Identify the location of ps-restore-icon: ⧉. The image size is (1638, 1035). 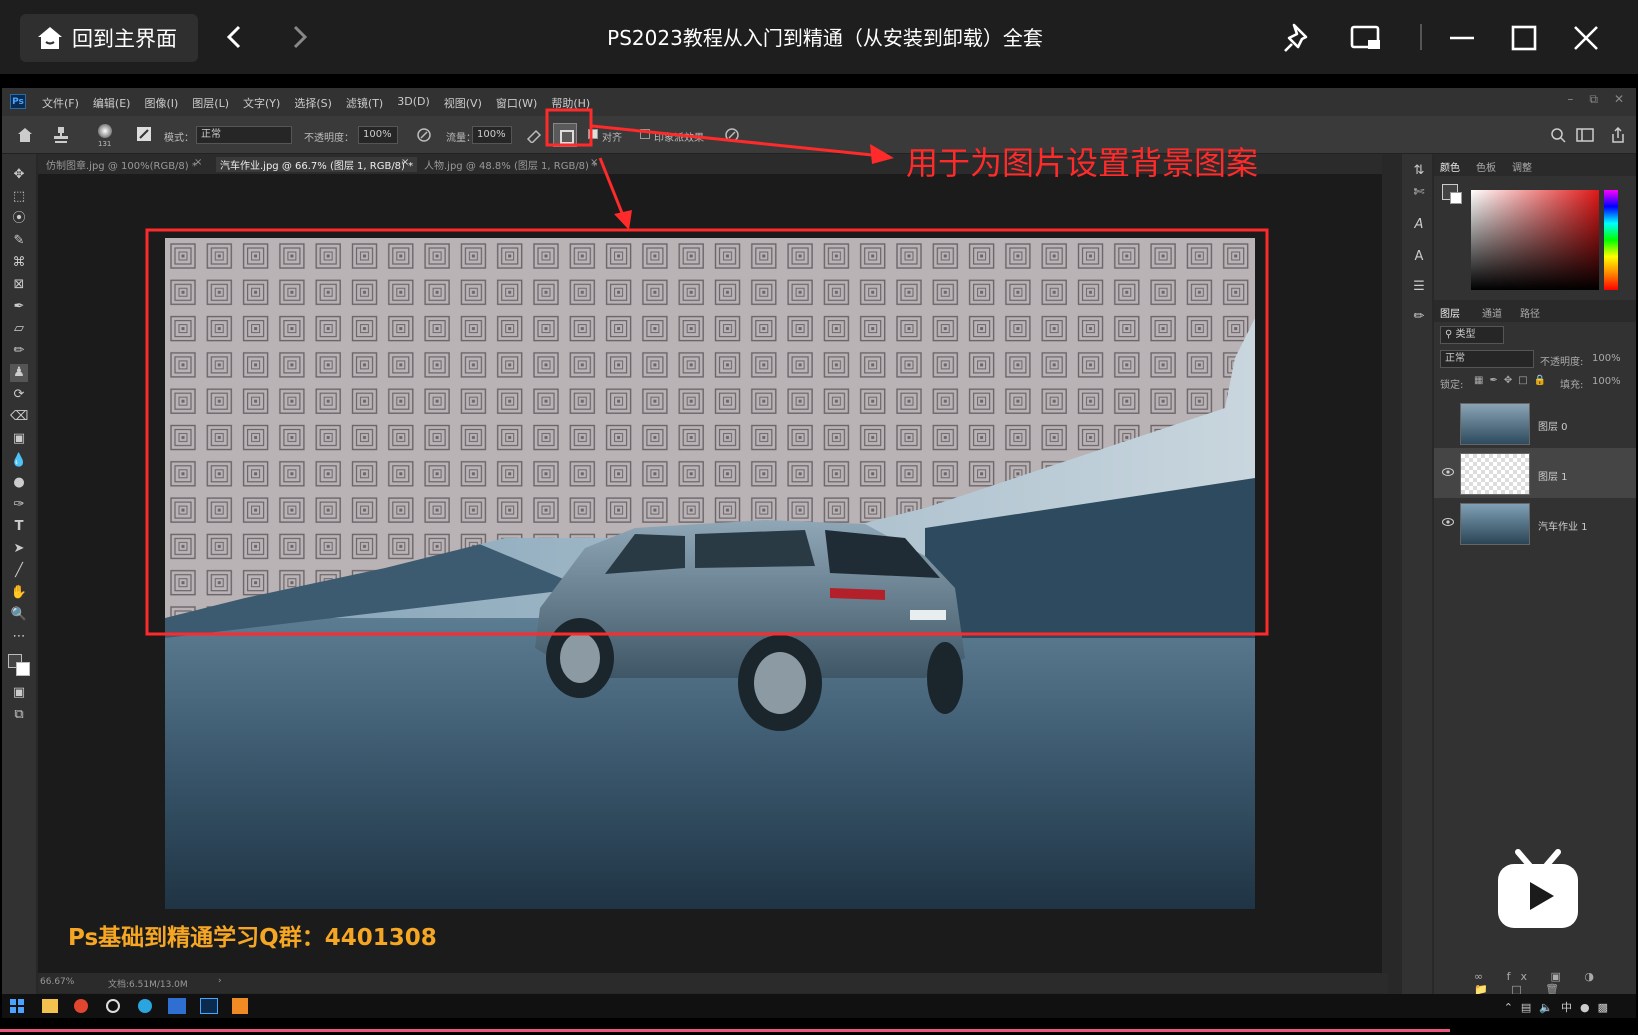
(1593, 99).